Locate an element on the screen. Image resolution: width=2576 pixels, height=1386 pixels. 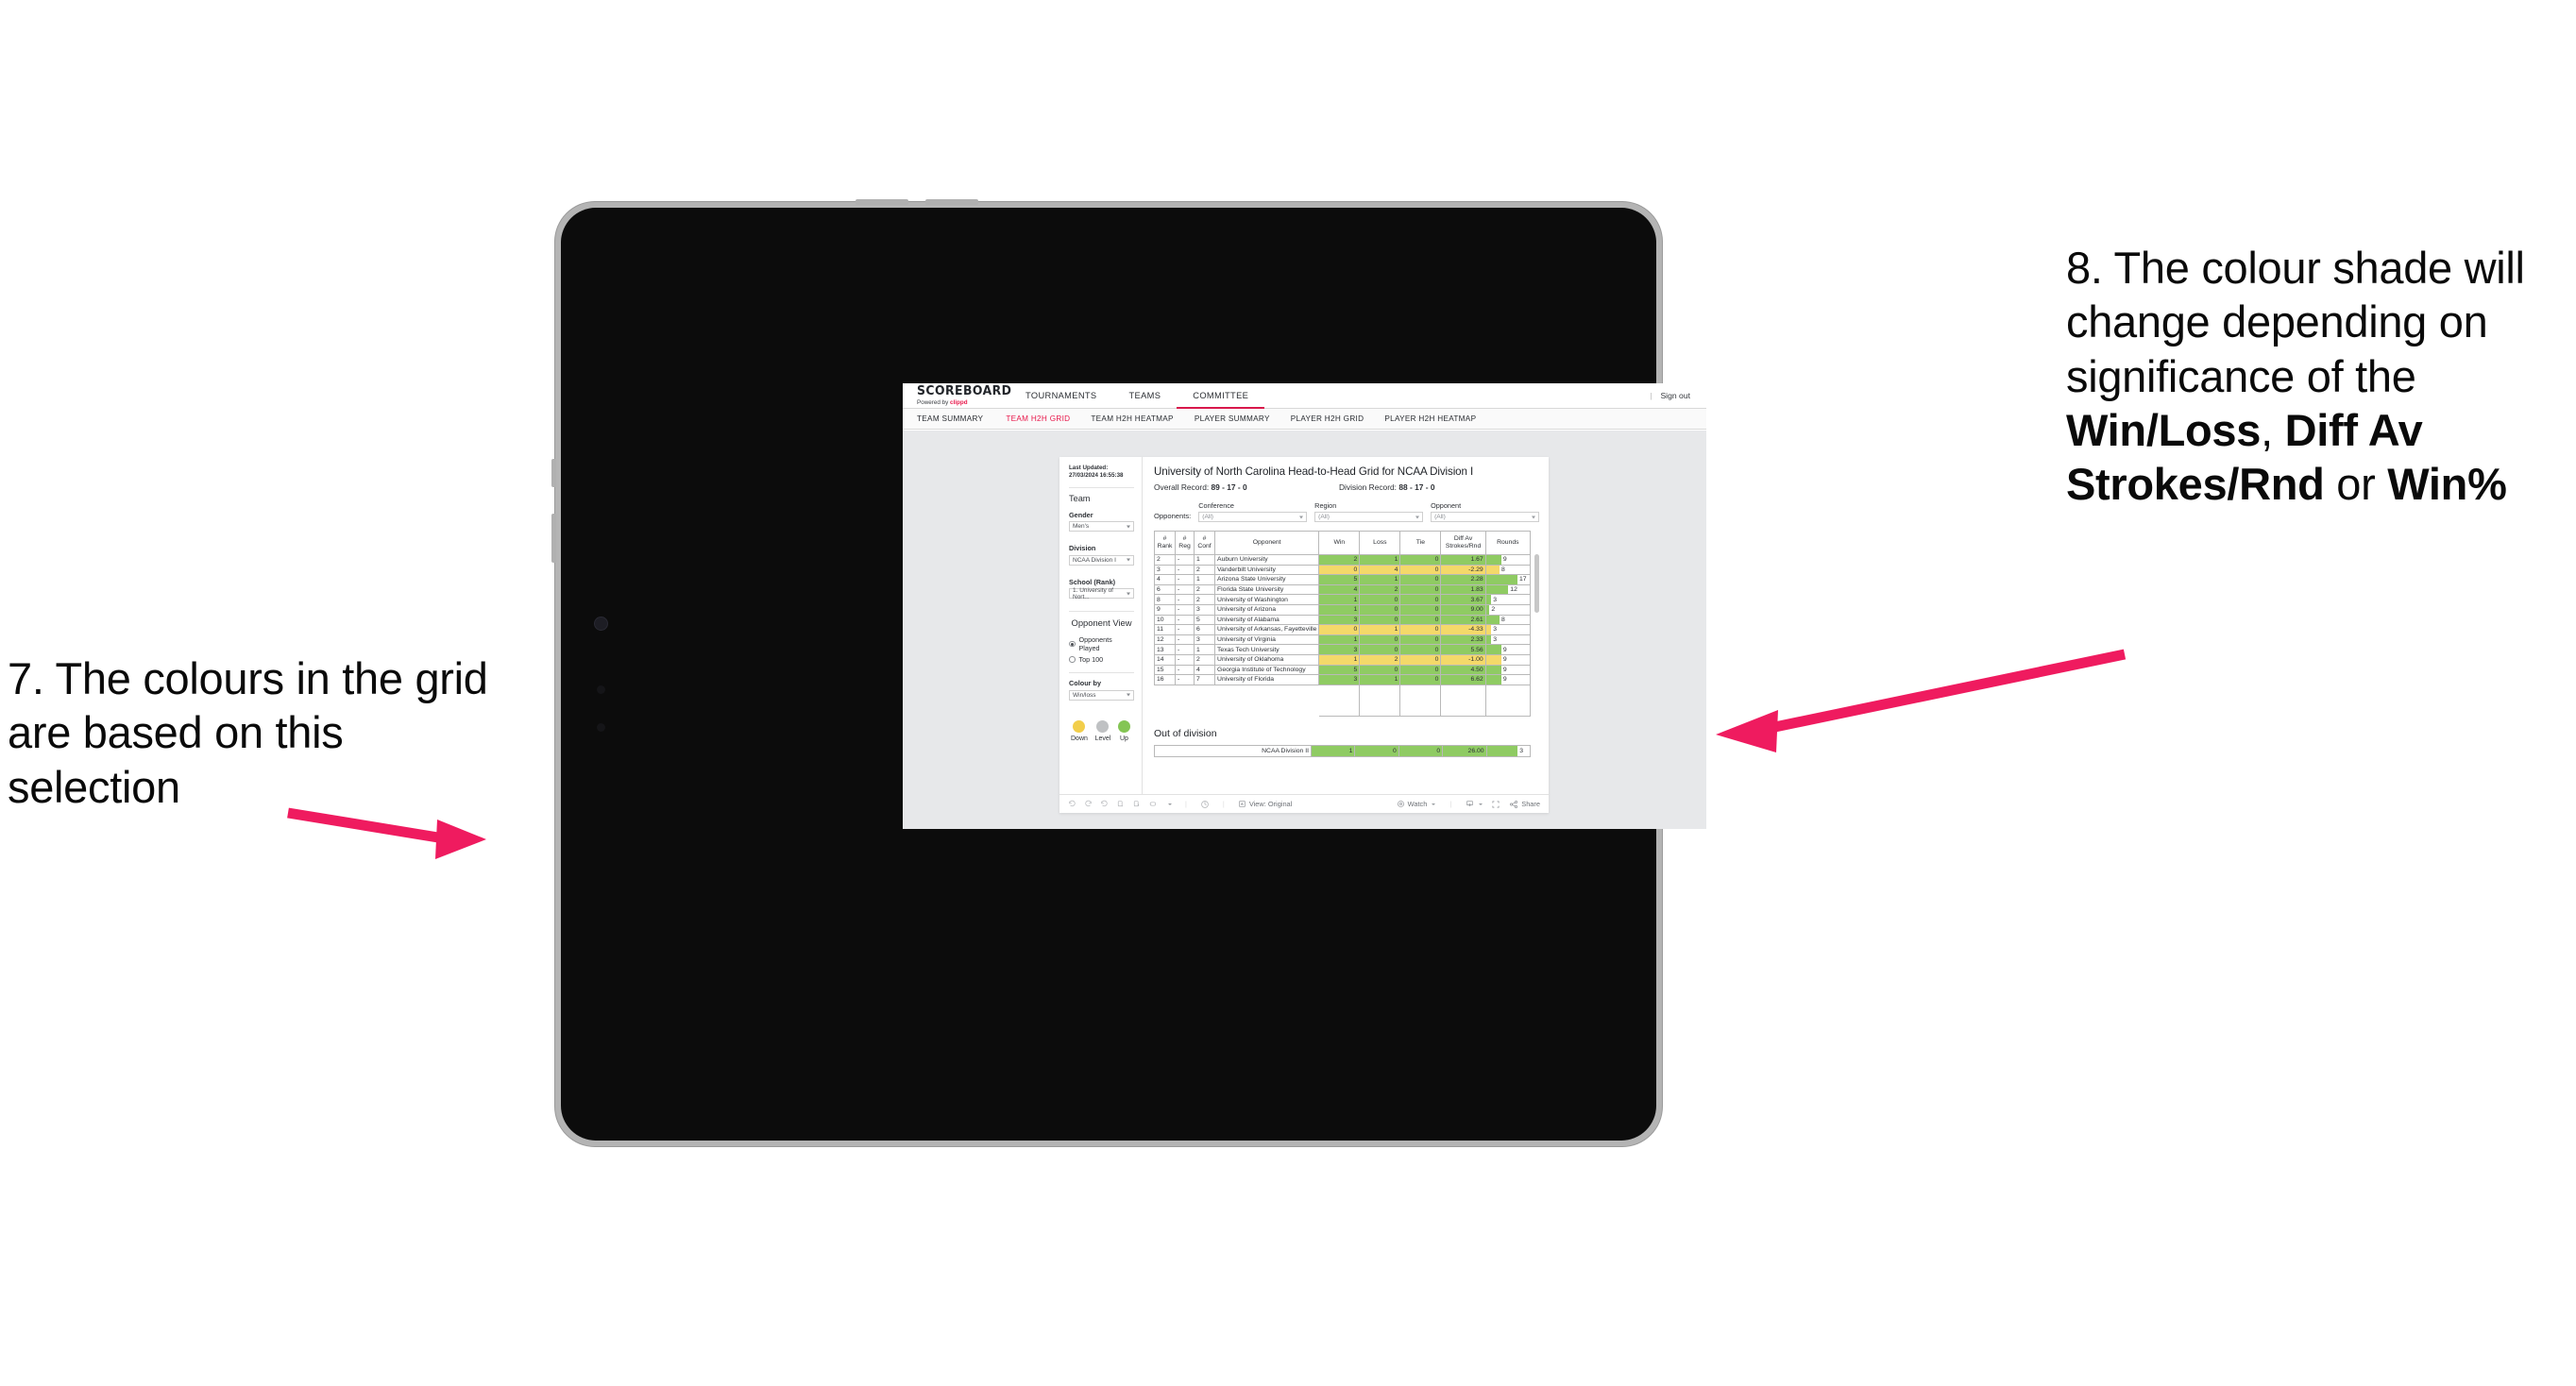
filter-opponent-select: (All) is located at coordinates (1485, 517).